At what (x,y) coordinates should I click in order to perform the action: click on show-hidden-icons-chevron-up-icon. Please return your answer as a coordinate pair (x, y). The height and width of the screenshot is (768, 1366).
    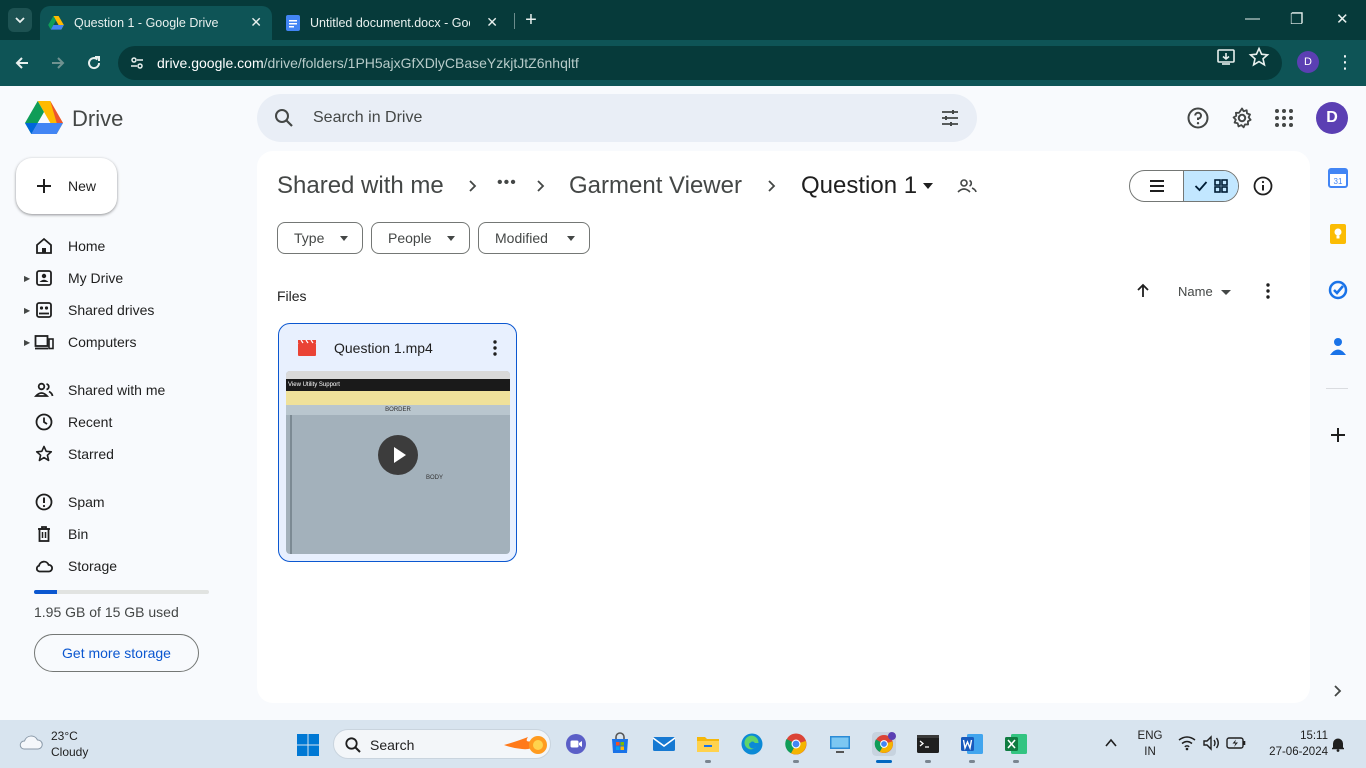
    Looking at the image, I should click on (1111, 743).